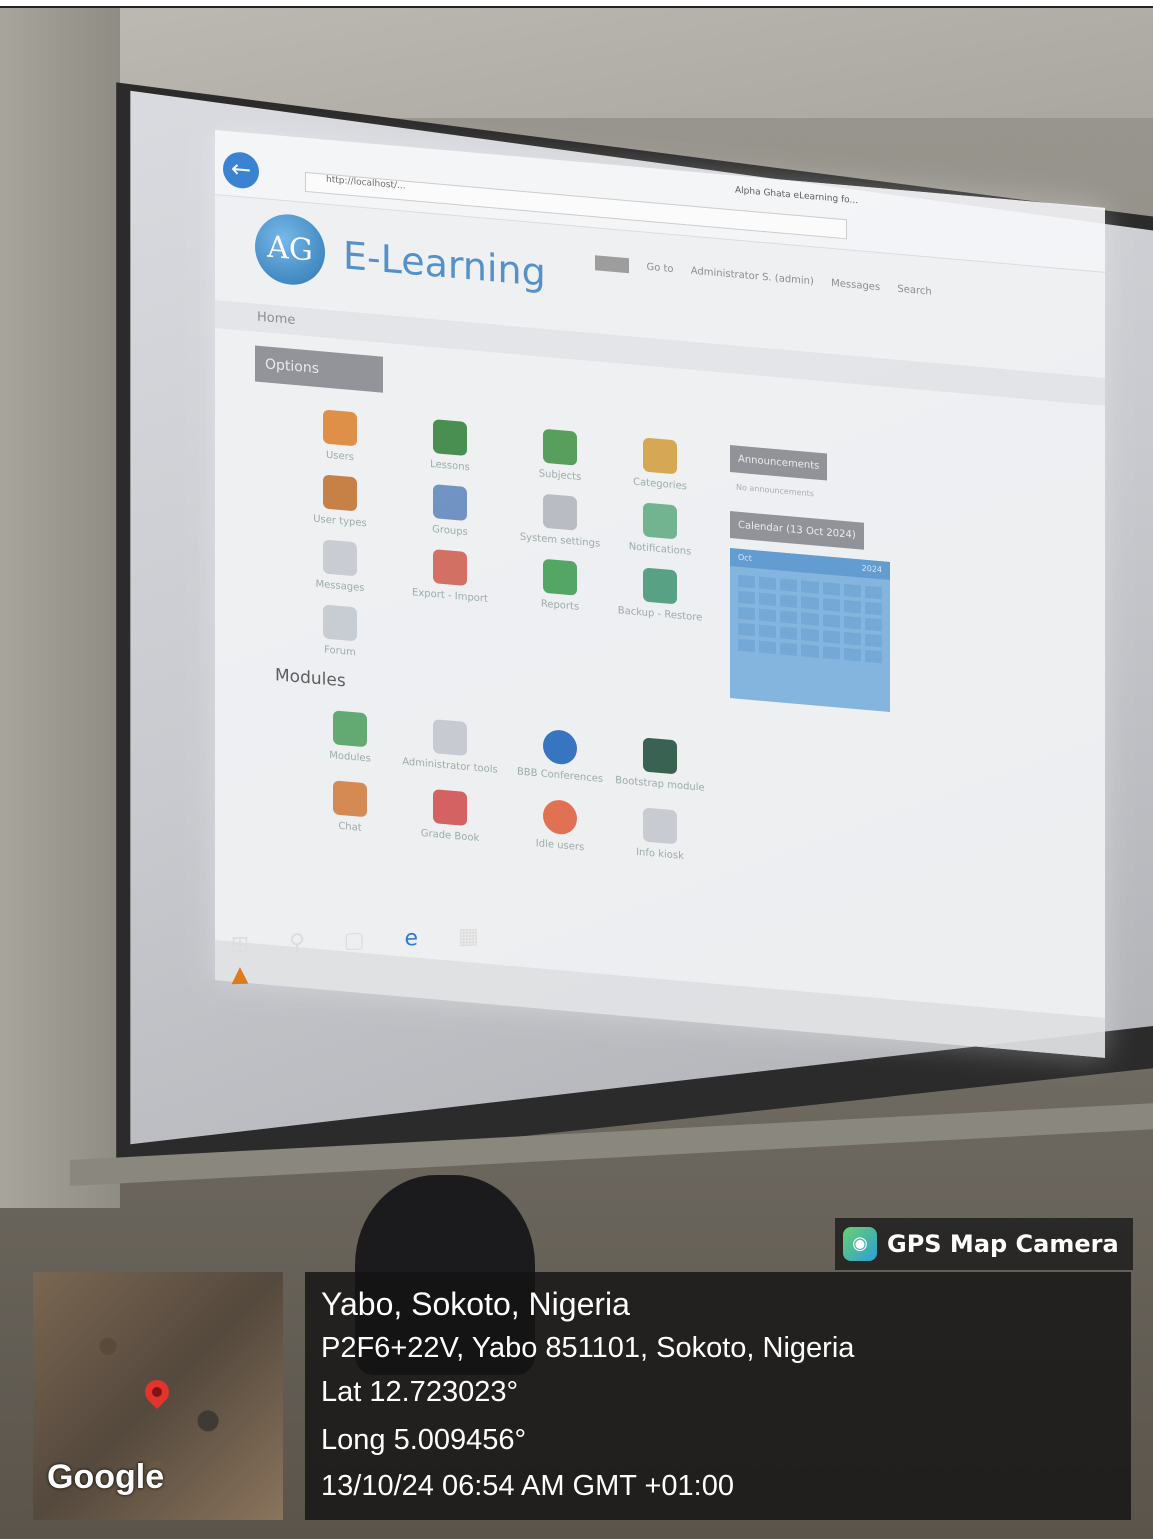 This screenshot has height=1539, width=1153. Describe the element at coordinates (450, 568) in the screenshot. I see `export-import-icon` at that location.